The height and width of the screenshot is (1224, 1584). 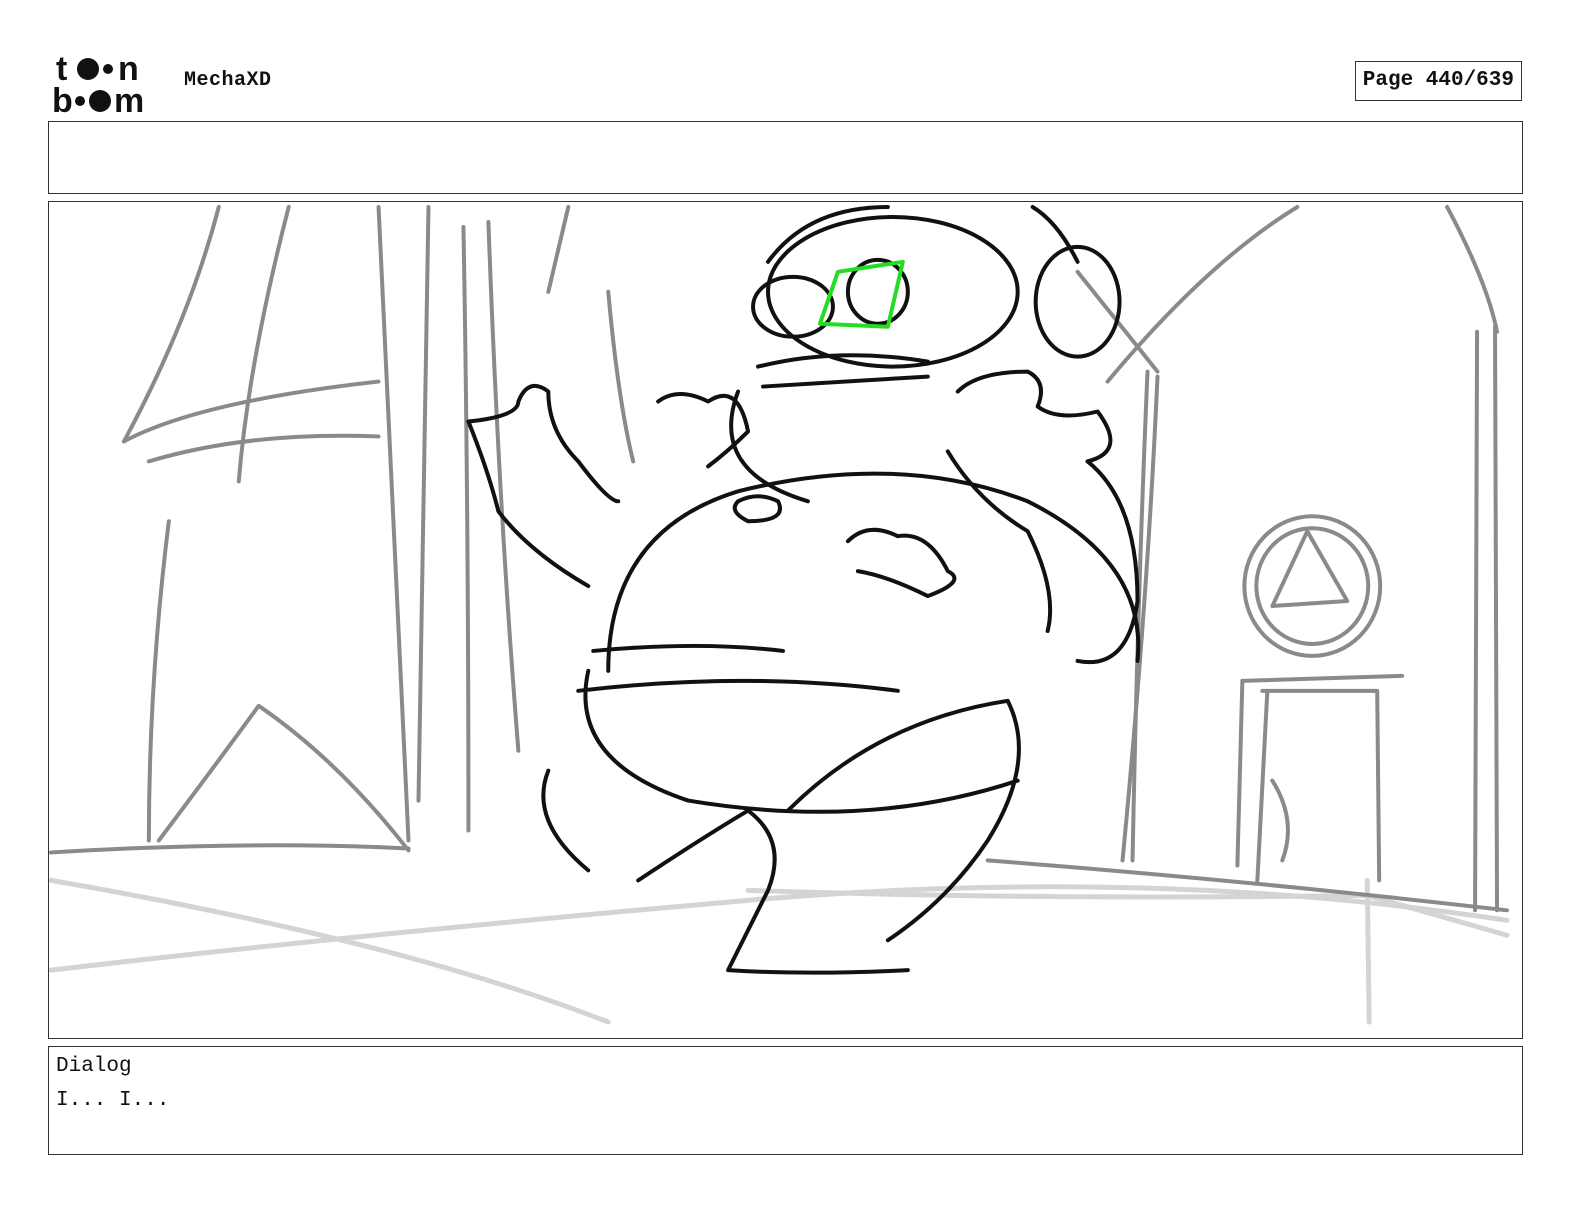 What do you see at coordinates (98, 83) in the screenshot?
I see `toonboom-logo: t n b m` at bounding box center [98, 83].